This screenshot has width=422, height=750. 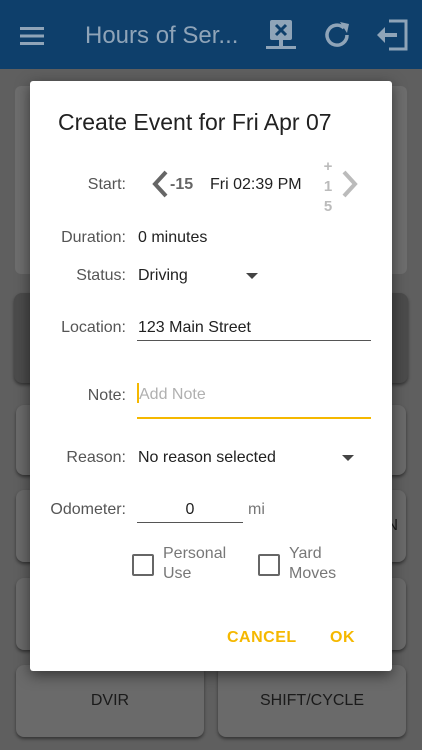 What do you see at coordinates (93, 237) in the screenshot?
I see `duration-label: Duration:` at bounding box center [93, 237].